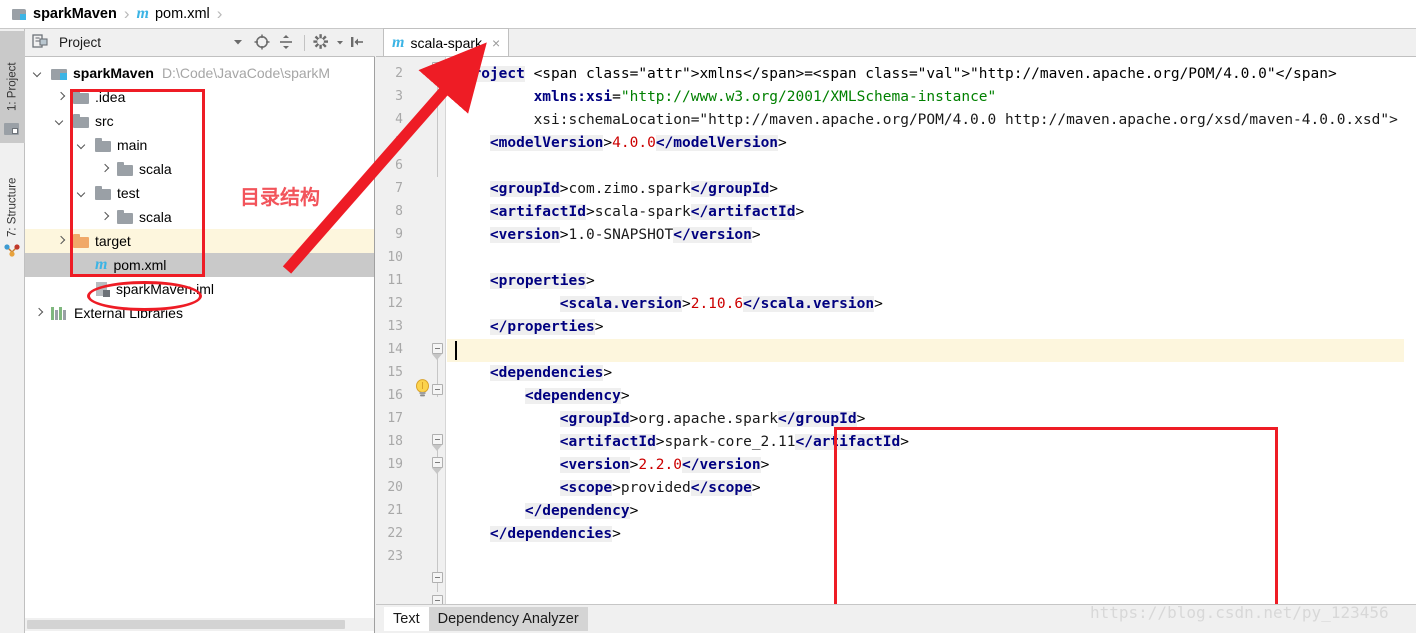  Describe the element at coordinates (199, 193) in the screenshot. I see `tree-node-test: test` at that location.